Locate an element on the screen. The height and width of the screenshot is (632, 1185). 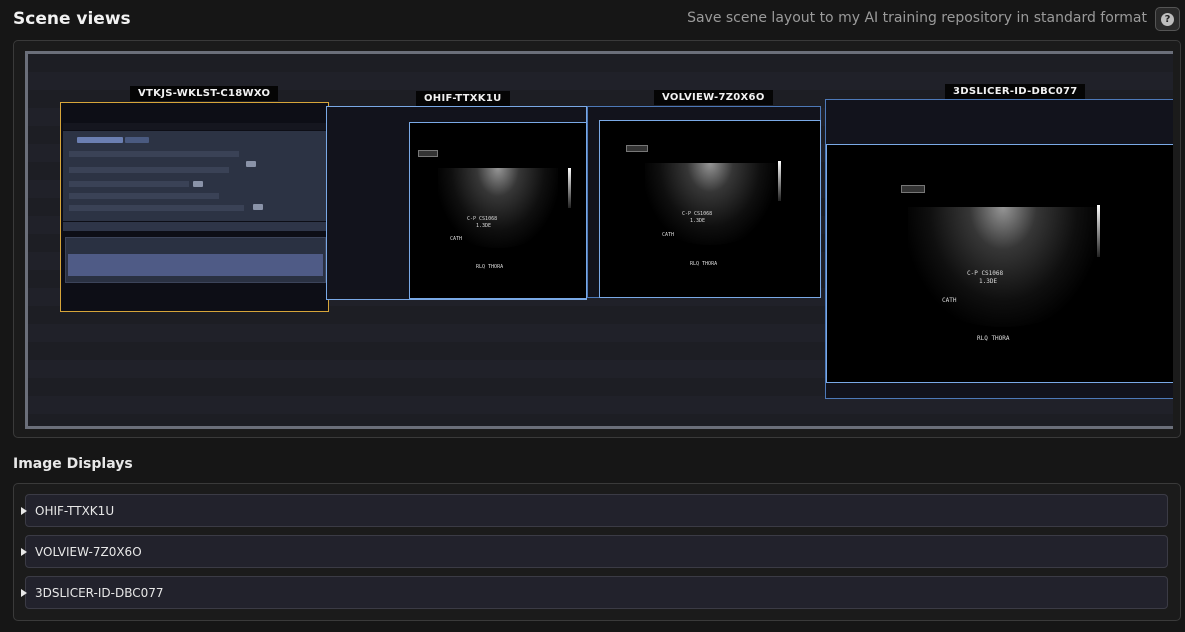
view-vtkjs is located at coordinates (194, 207).